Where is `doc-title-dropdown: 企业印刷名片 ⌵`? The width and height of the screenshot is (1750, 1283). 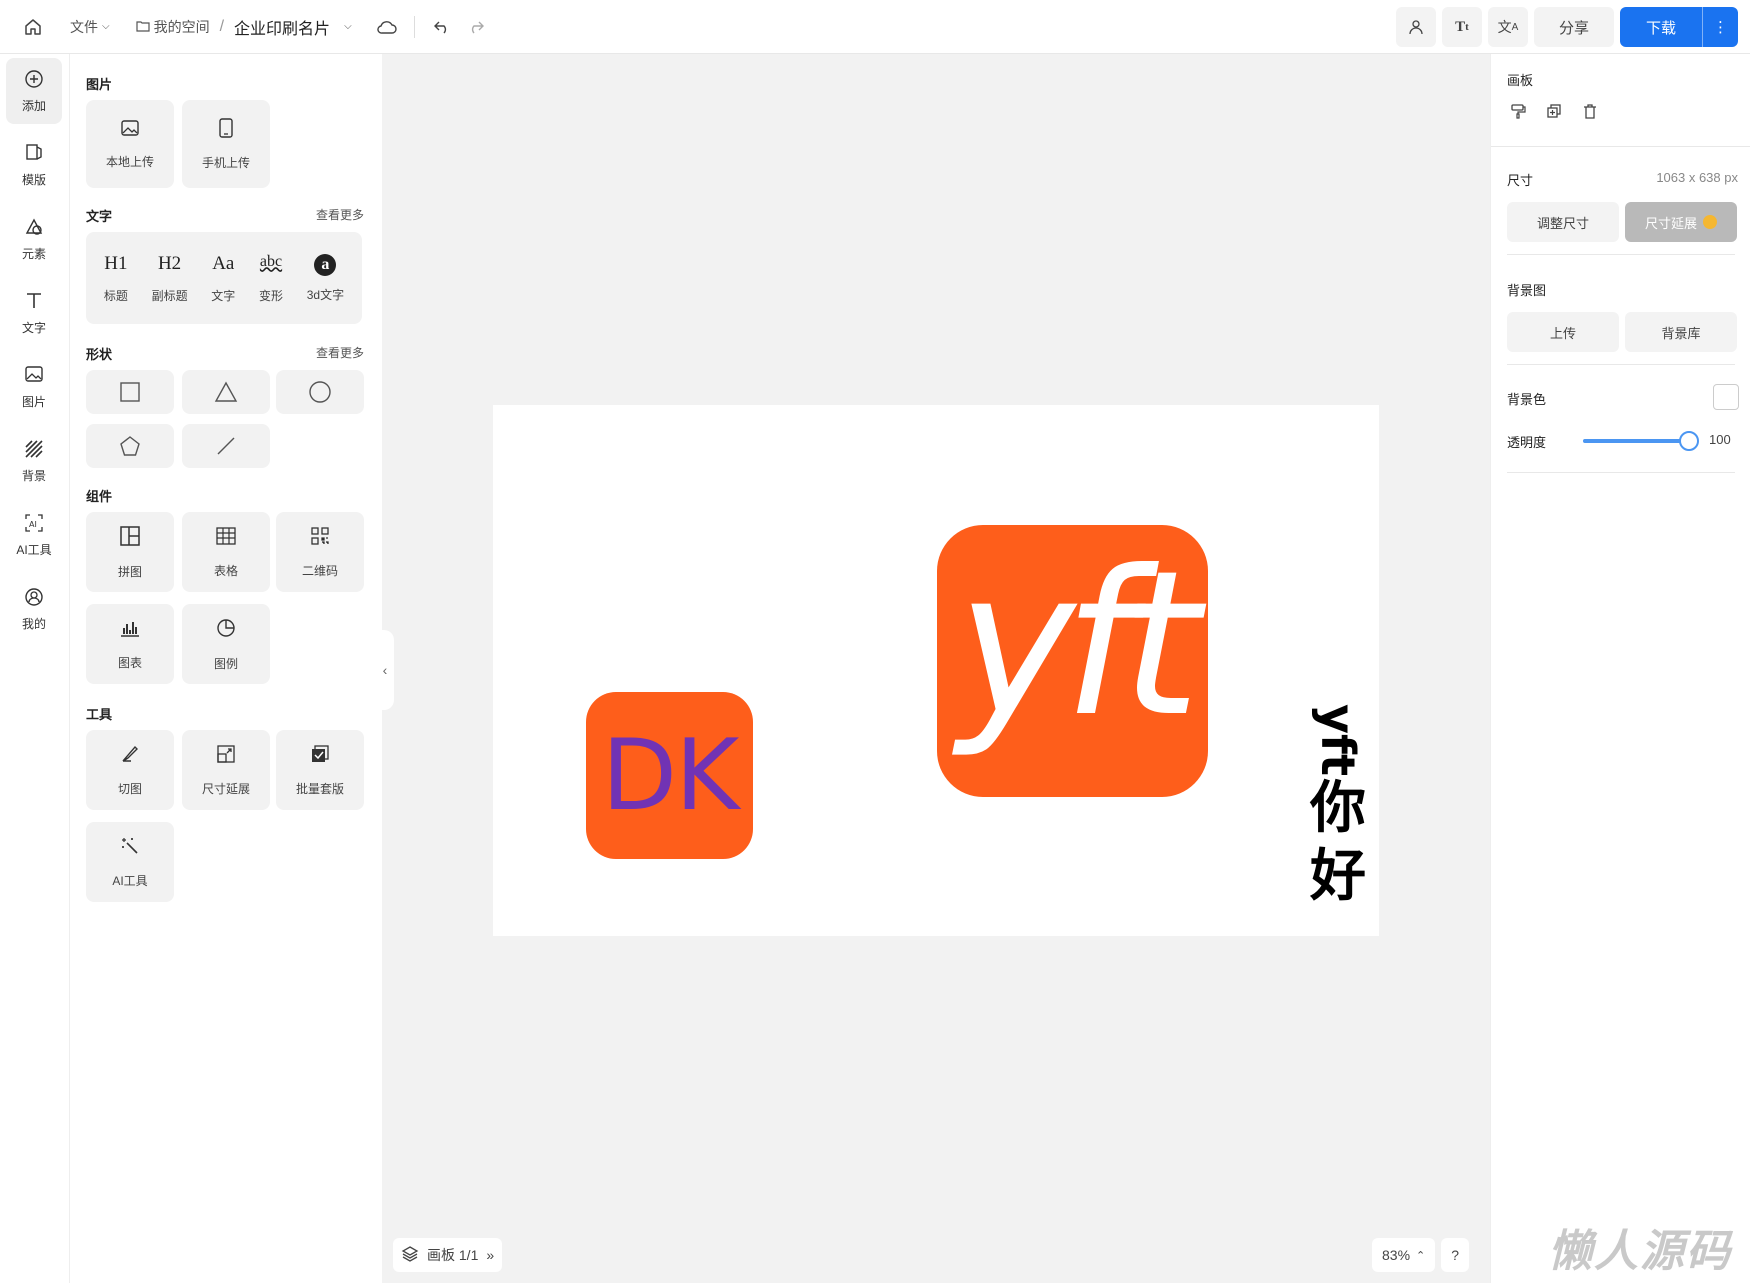
doc-title-dropdown: 企业印刷名片 ⌵ is located at coordinates (293, 27).